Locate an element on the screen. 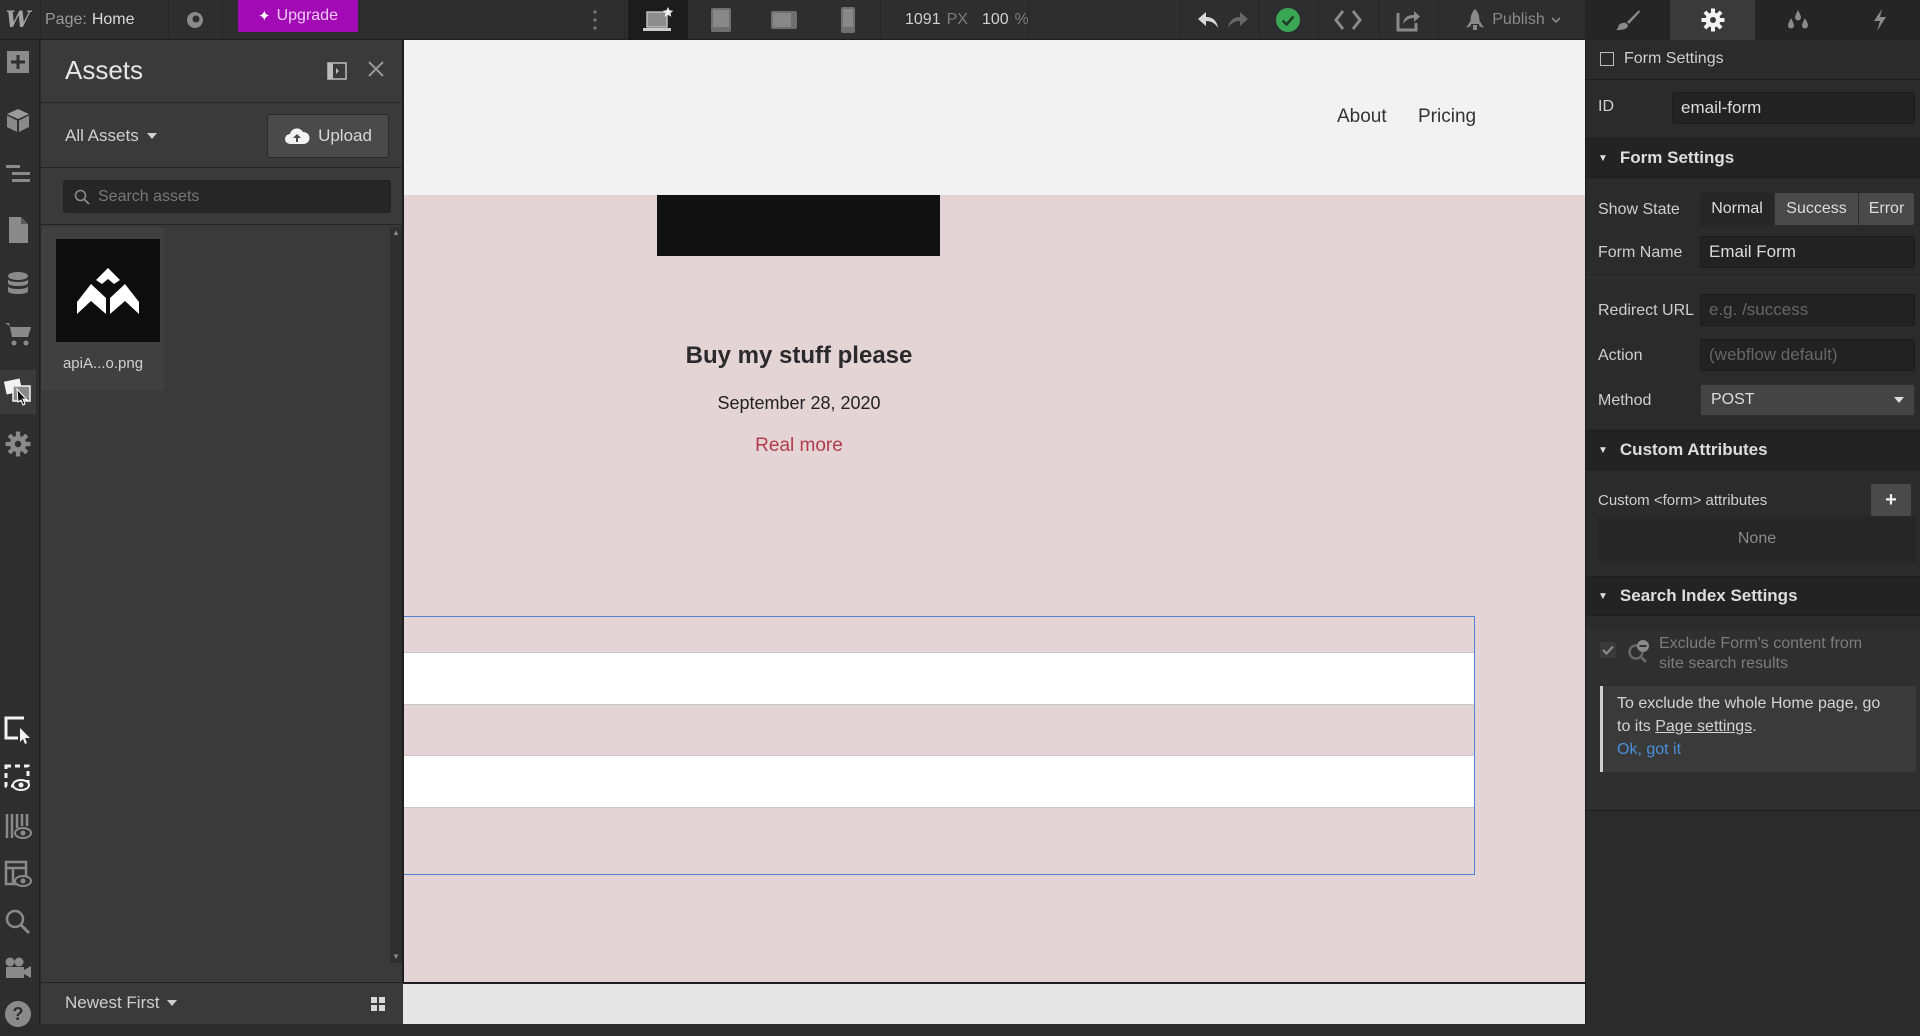 The image size is (1920, 1036). rail-layout-preview-button is located at coordinates (18, 874).